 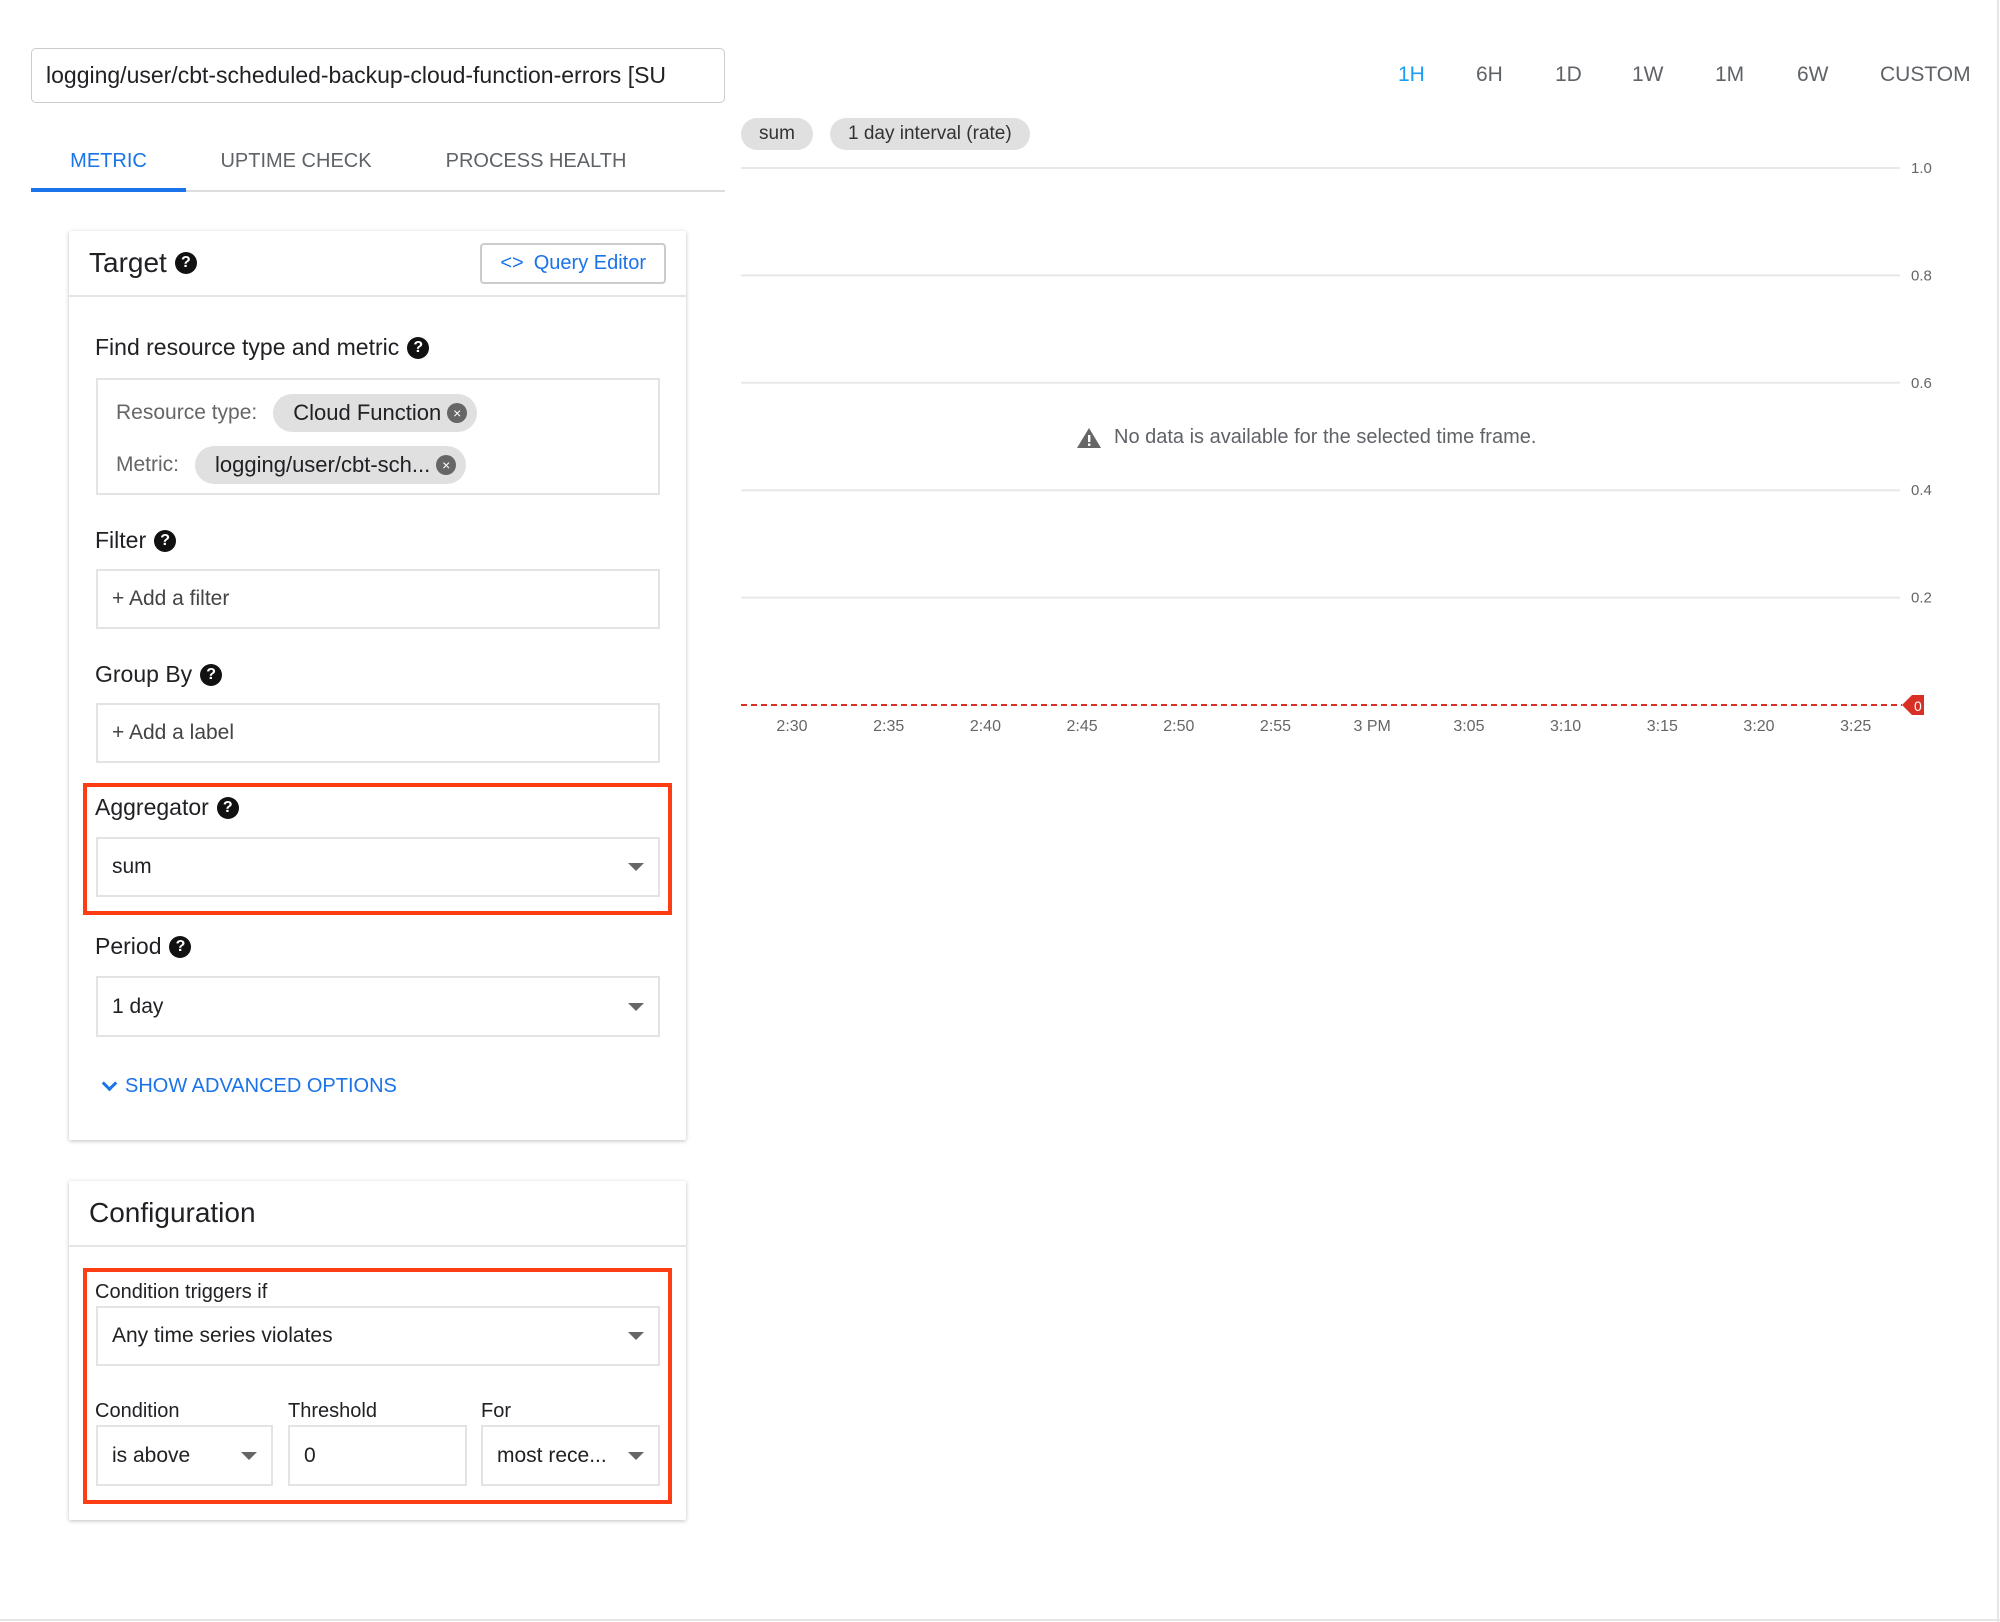 What do you see at coordinates (1178, 726) in the screenshot?
I see `x-tick-label: 2:50` at bounding box center [1178, 726].